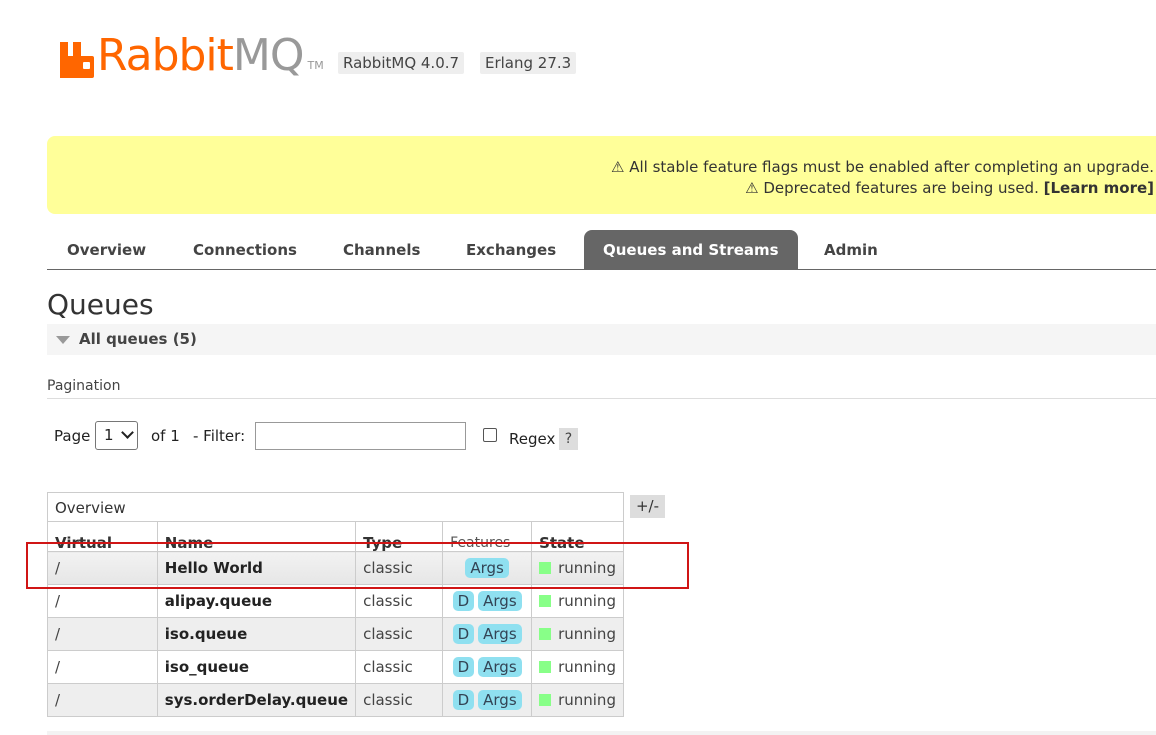 This screenshot has height=735, width=1156. What do you see at coordinates (601, 733) in the screenshot?
I see `next-section-edge` at bounding box center [601, 733].